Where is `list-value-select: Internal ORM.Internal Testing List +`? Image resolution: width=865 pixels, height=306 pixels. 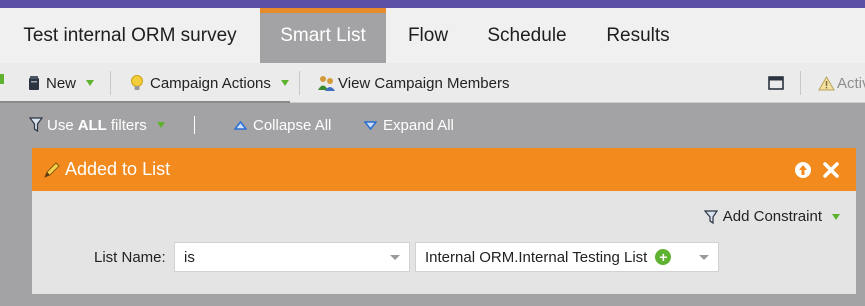
list-value-select: Internal ORM.Internal Testing List + is located at coordinates (567, 257).